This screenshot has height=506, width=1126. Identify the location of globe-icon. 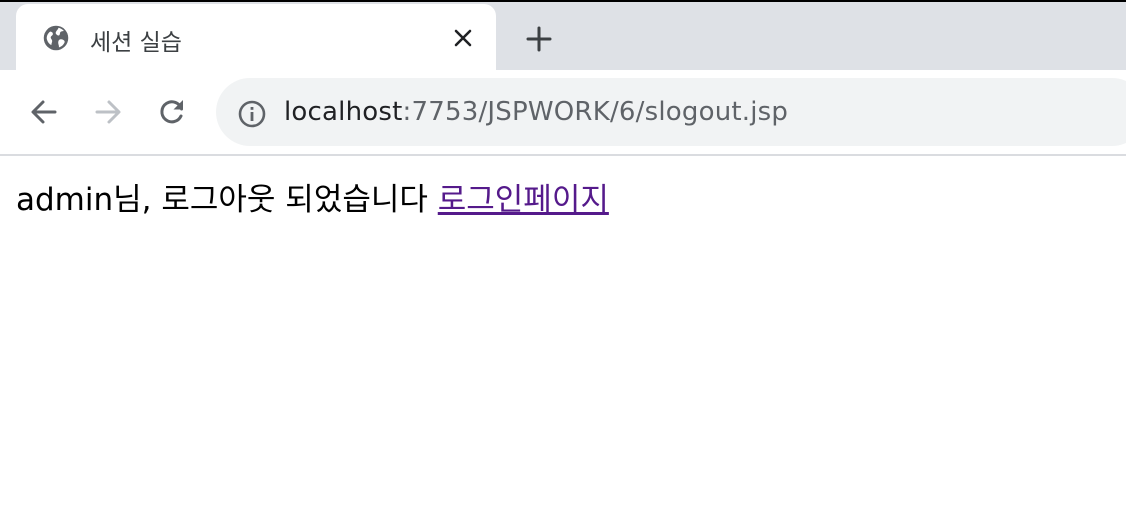
(56, 38).